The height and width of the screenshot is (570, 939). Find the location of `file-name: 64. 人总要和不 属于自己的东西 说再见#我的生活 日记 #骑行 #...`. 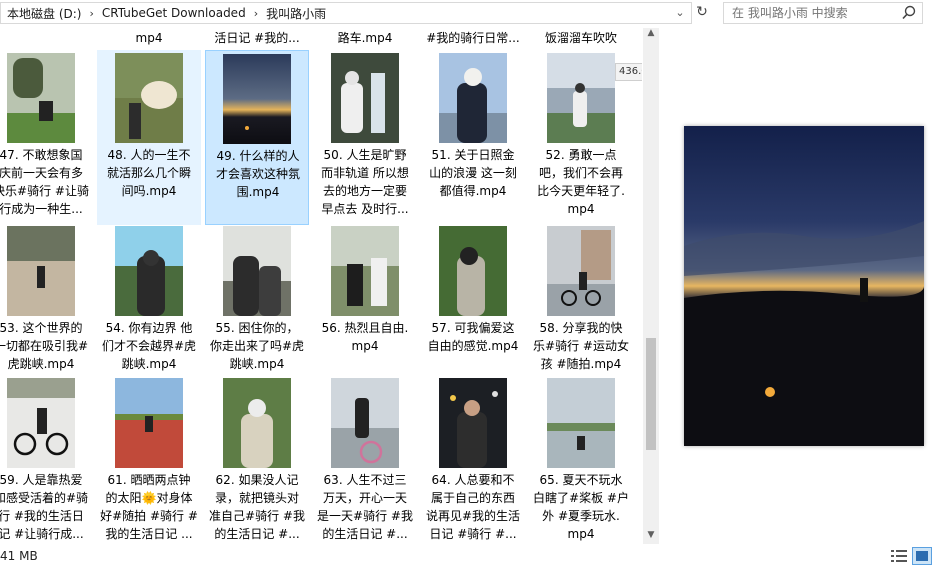

file-name: 64. 人总要和不 属于自己的东西 说再见#我的生活 日记 #骑行 #... is located at coordinates (473, 507).